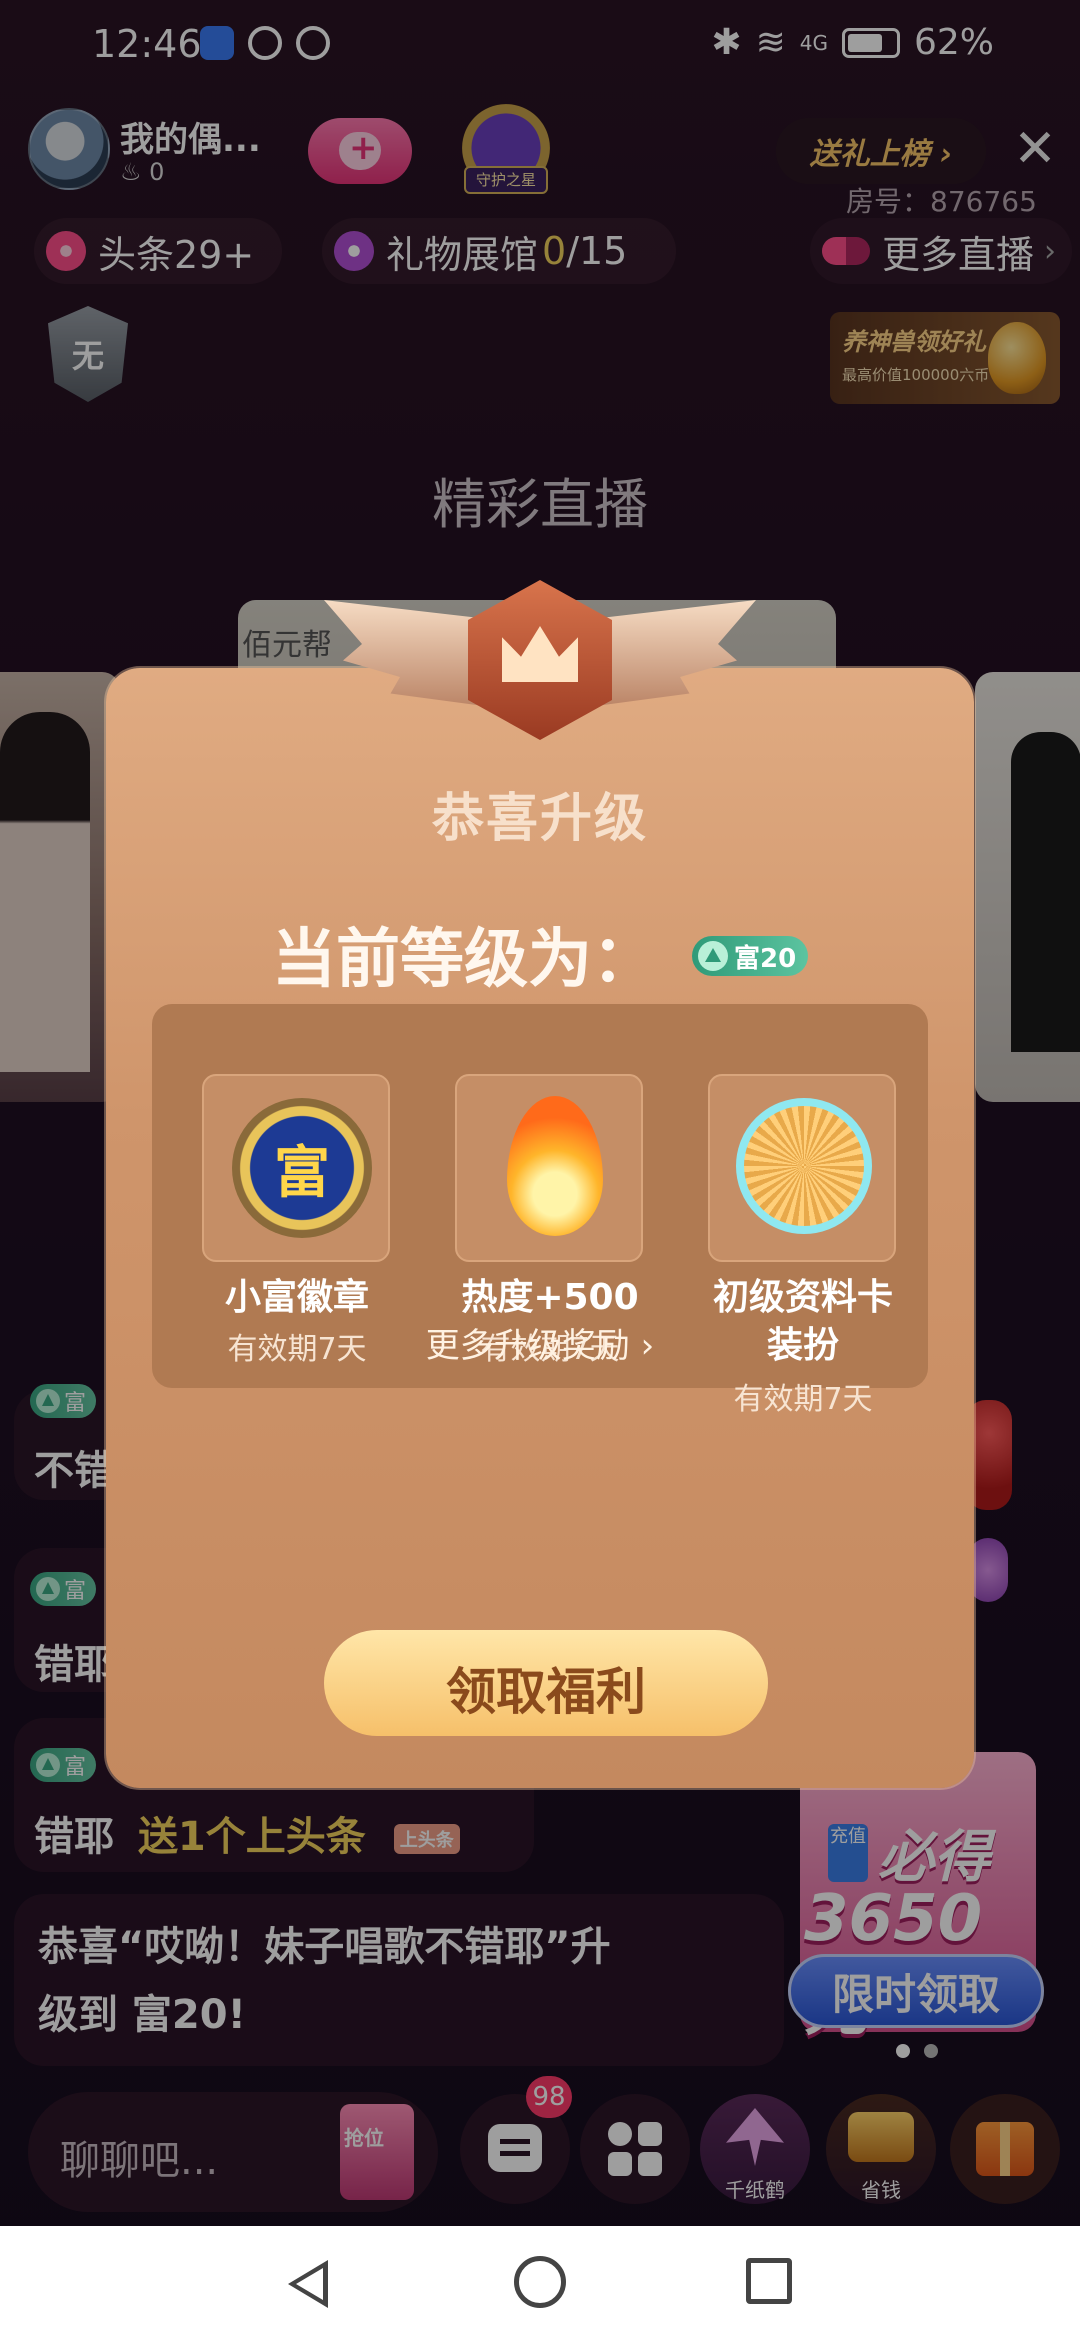 The image size is (1080, 2340). I want to click on reward-label: 热度+500, so click(550, 1297).